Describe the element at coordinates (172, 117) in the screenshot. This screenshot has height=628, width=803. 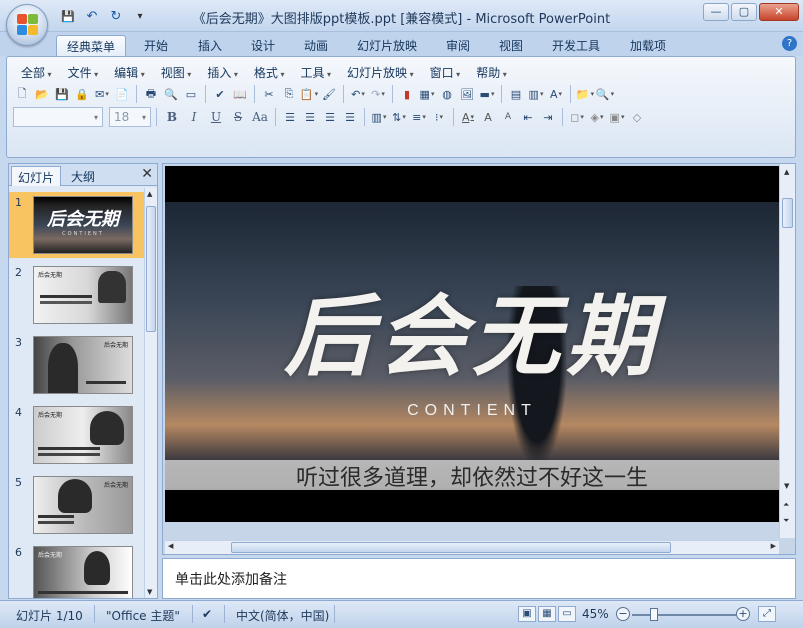
I see `bold-button: B` at that location.